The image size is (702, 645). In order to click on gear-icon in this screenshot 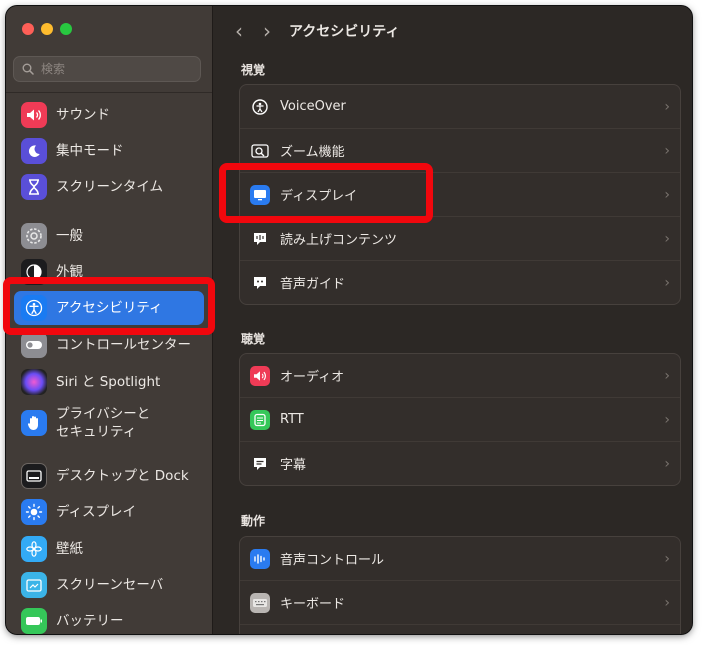, I will do `click(34, 236)`.